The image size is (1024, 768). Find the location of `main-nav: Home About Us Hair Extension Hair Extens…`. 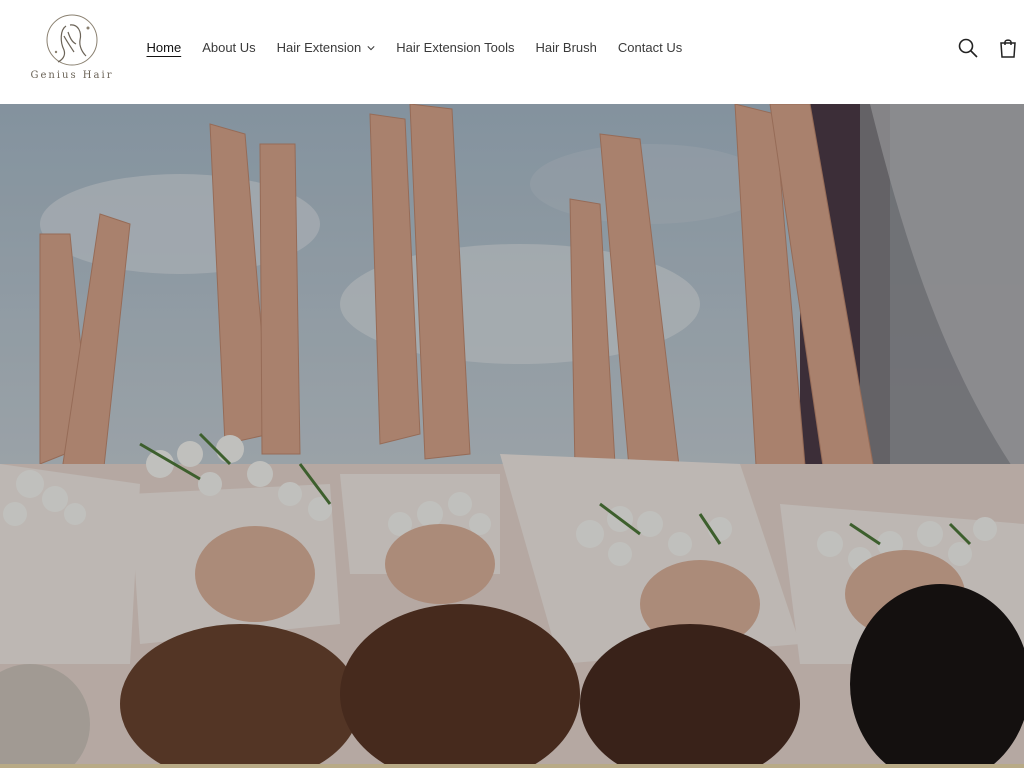

main-nav: Home About Us Hair Extension Hair Extens… is located at coordinates (414, 48).